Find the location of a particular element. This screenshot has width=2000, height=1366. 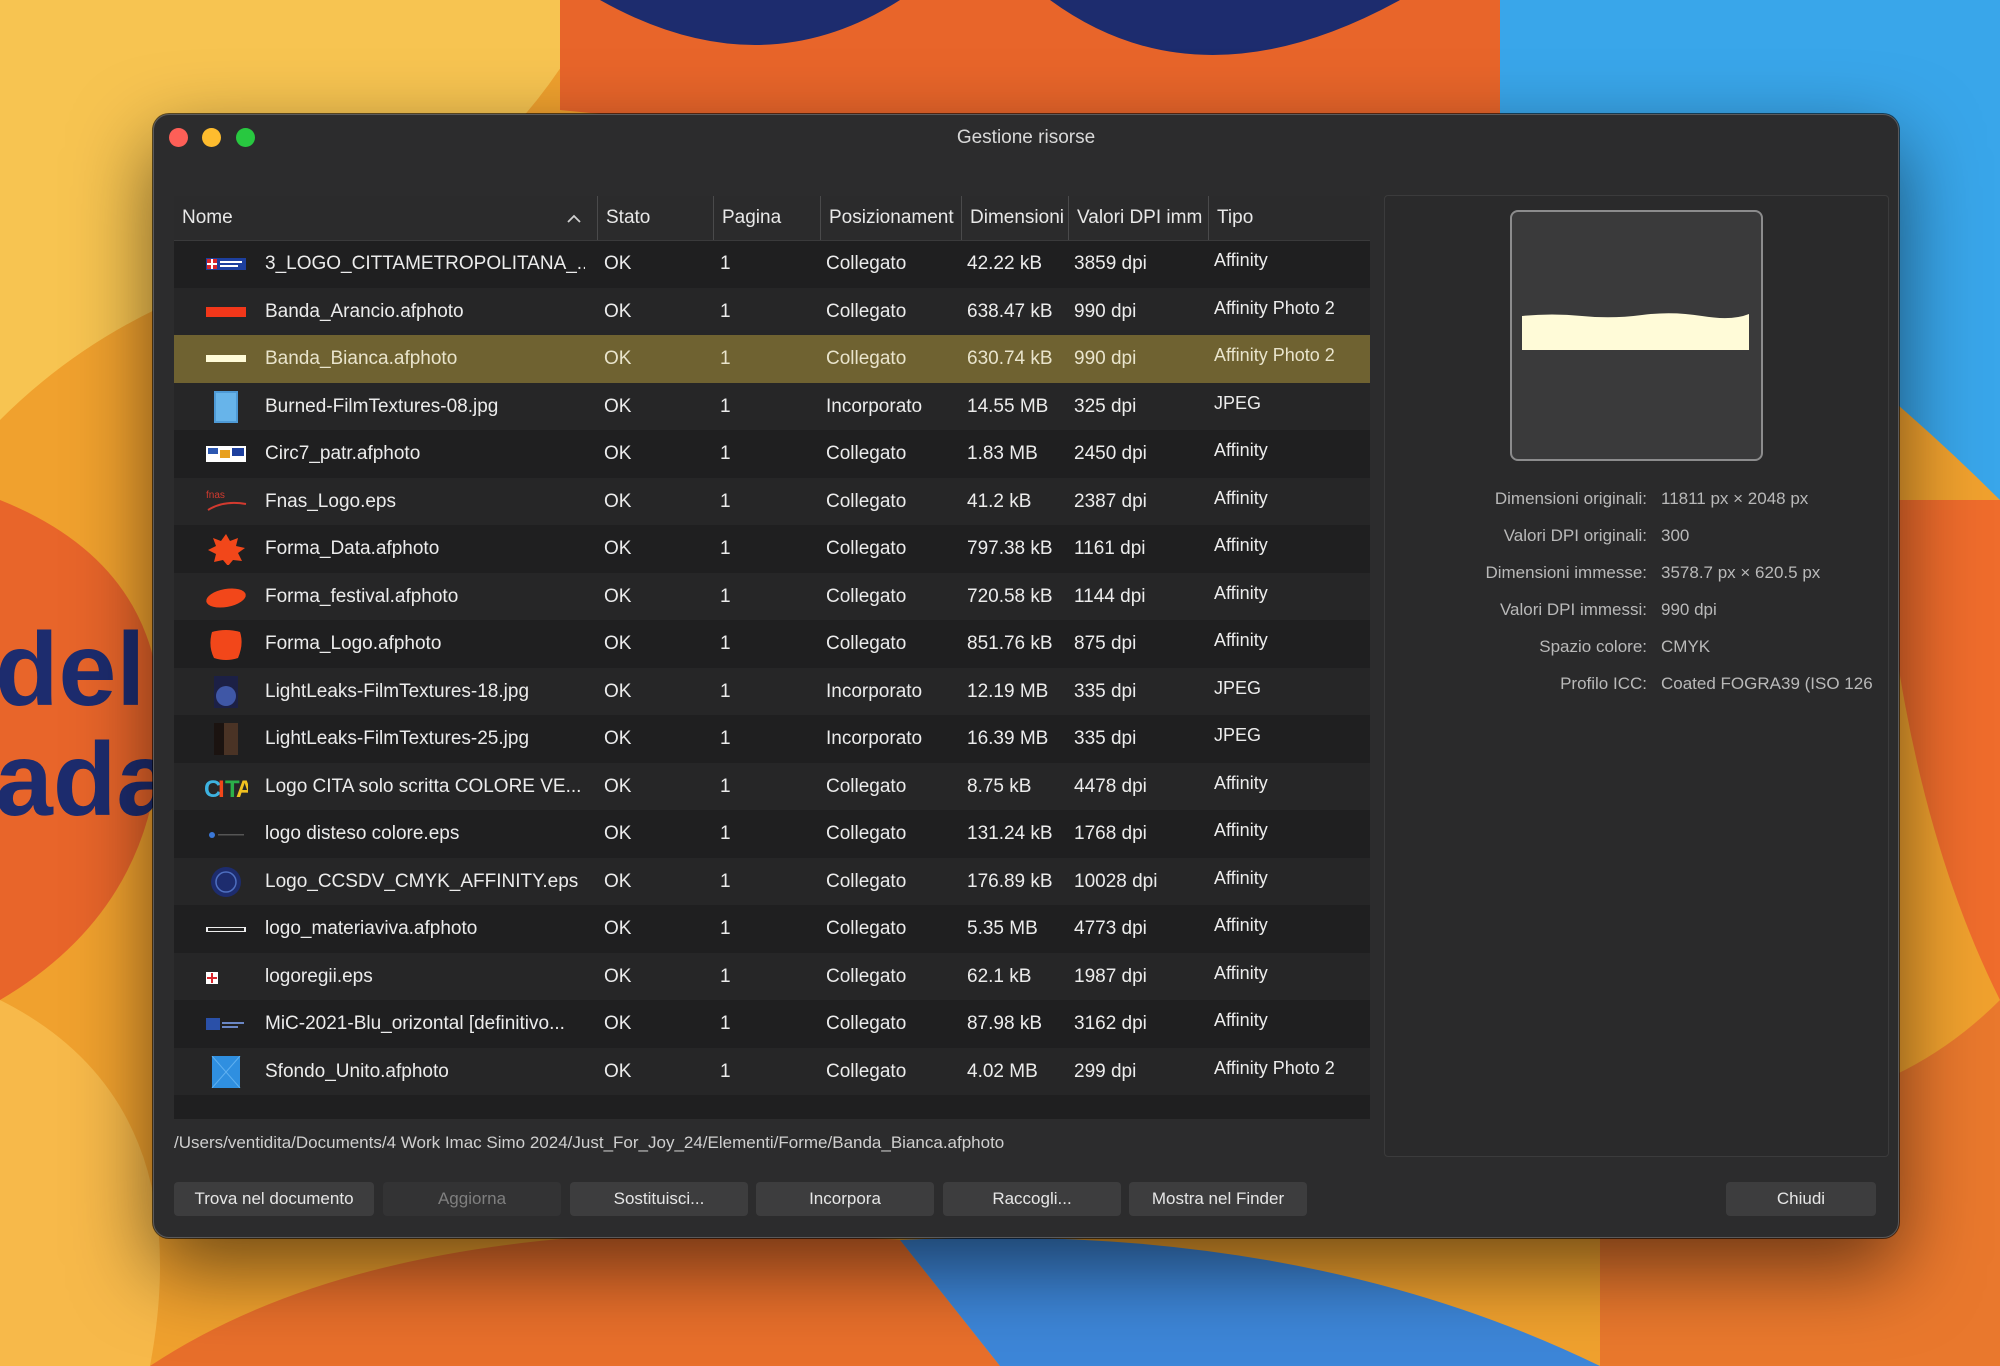

cell-size: 62.1 kB is located at coordinates (999, 976).